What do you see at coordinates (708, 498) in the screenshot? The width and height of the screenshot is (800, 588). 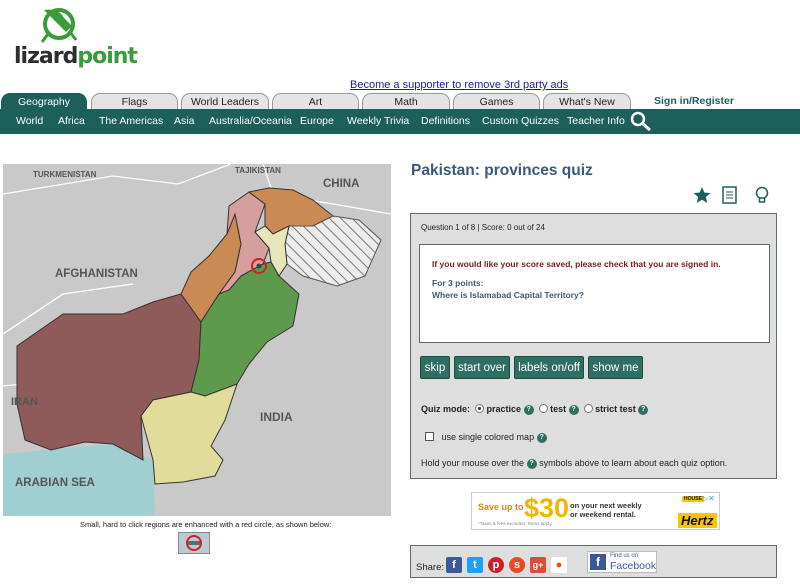 I see `ad-choices-icon: ▷✕` at bounding box center [708, 498].